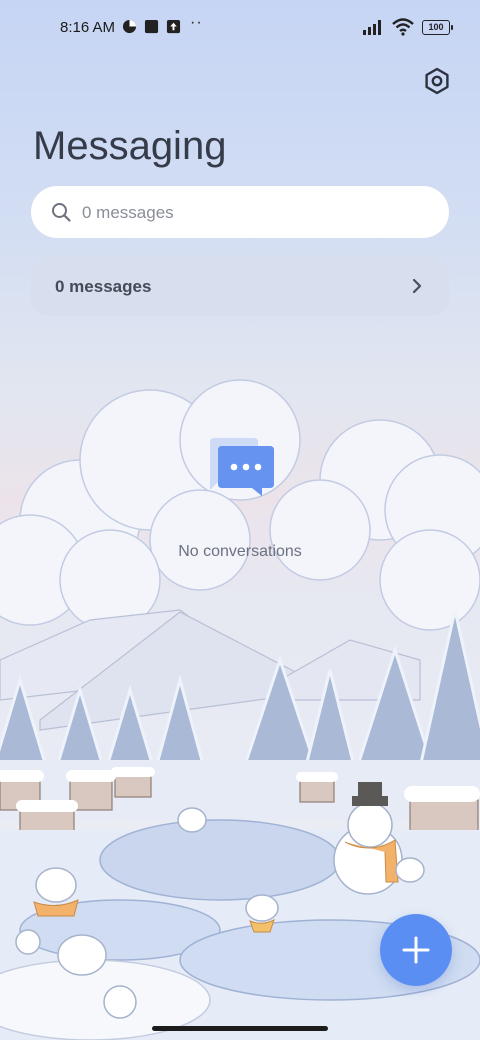  I want to click on notification-square-icon, so click(151, 26).